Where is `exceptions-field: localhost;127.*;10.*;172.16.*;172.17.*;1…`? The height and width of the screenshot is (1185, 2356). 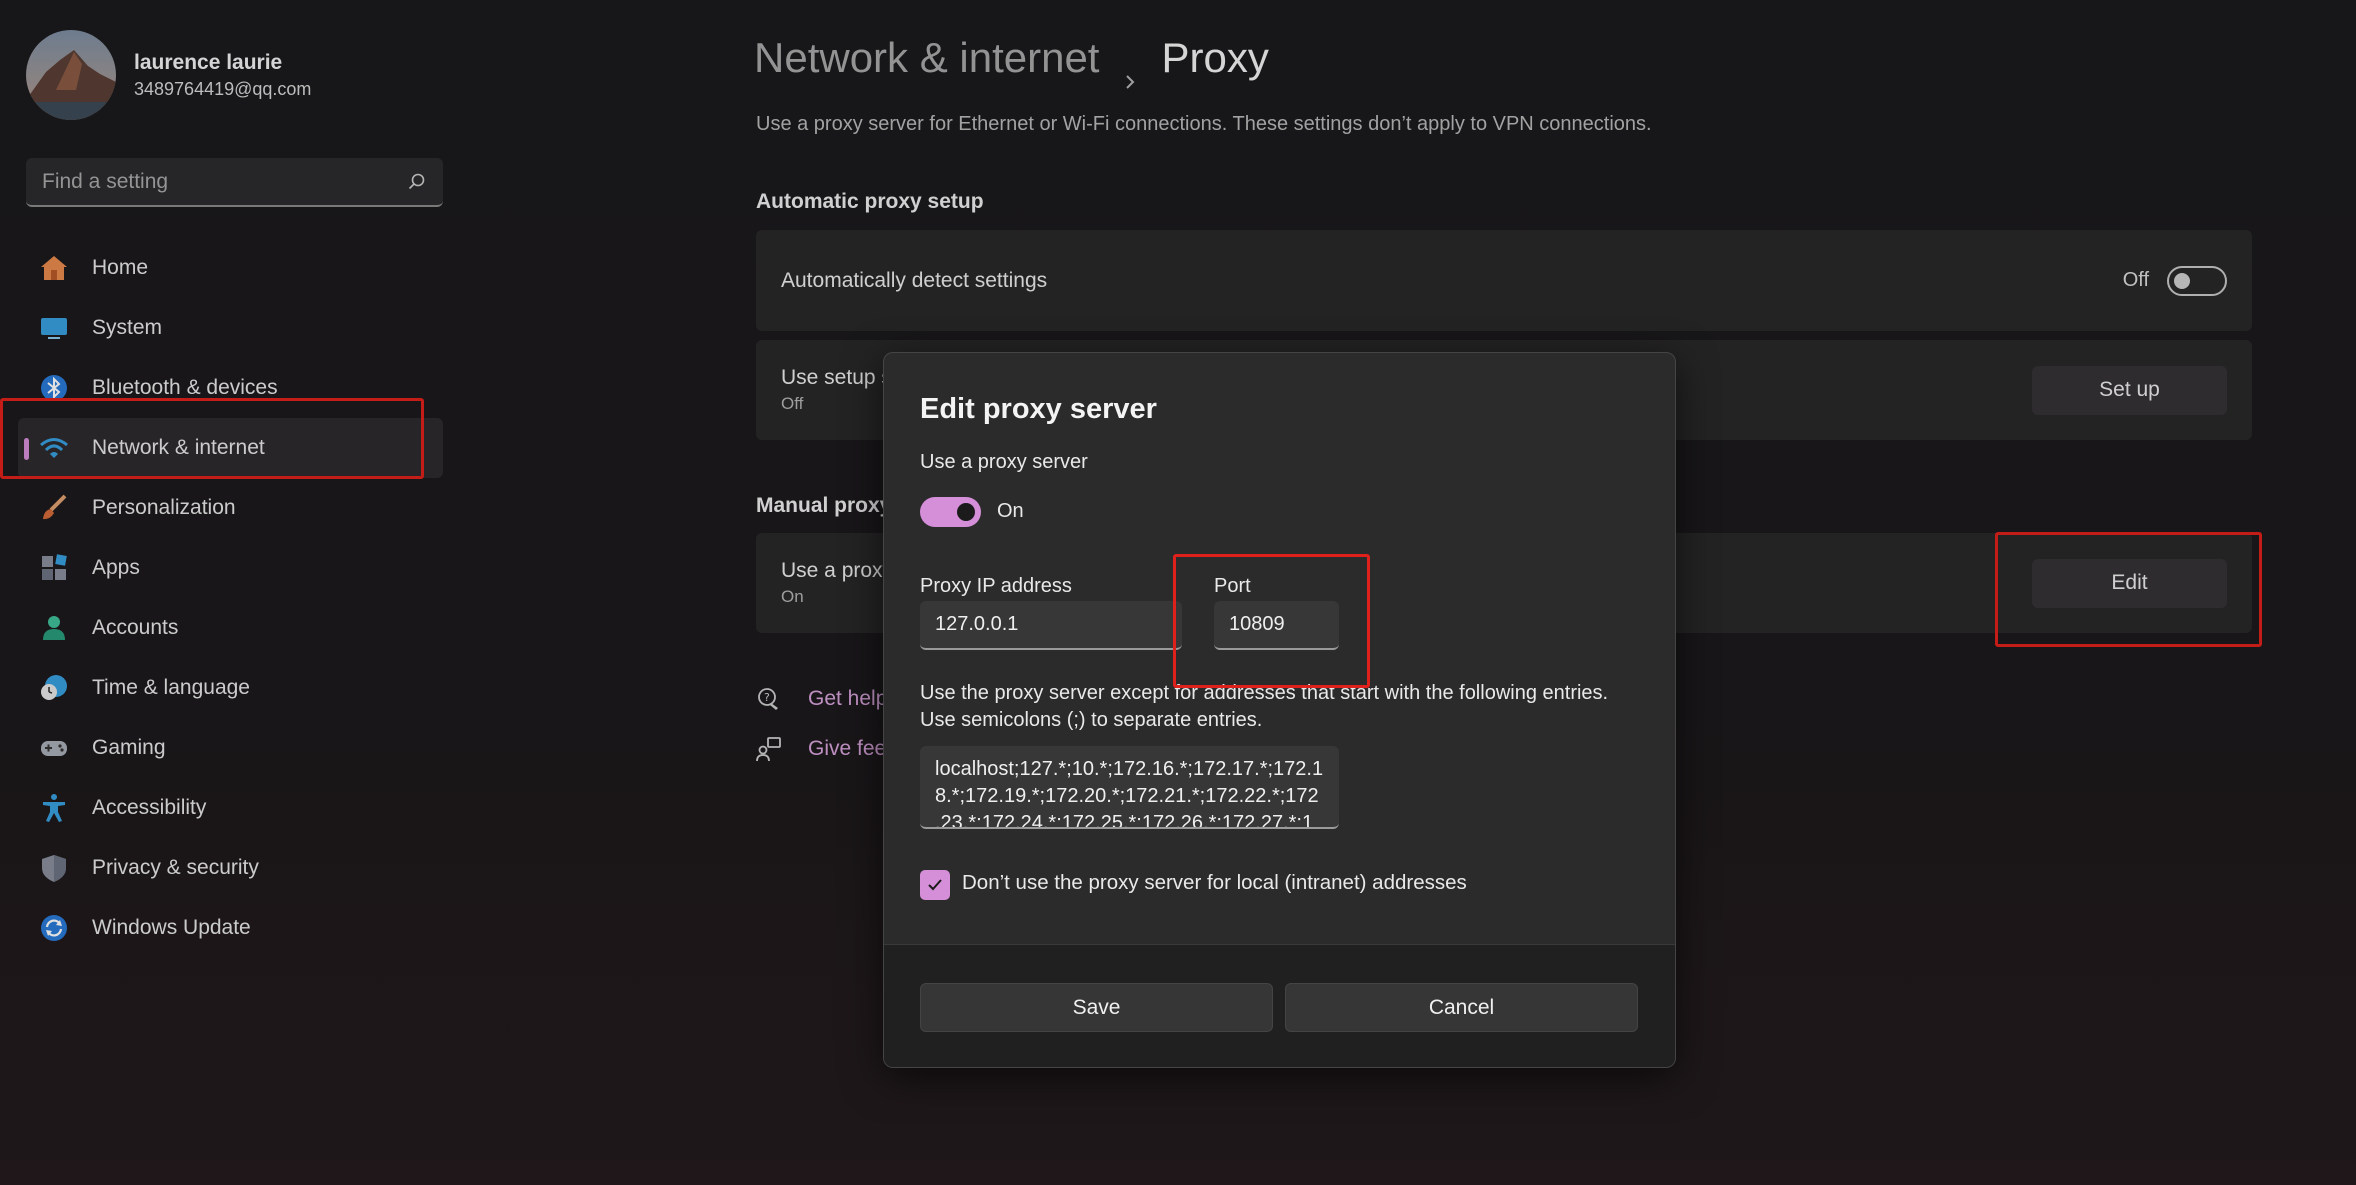
exceptions-field: localhost;127.*;10.*;172.16.*;172.17.*;1… is located at coordinates (1129, 787).